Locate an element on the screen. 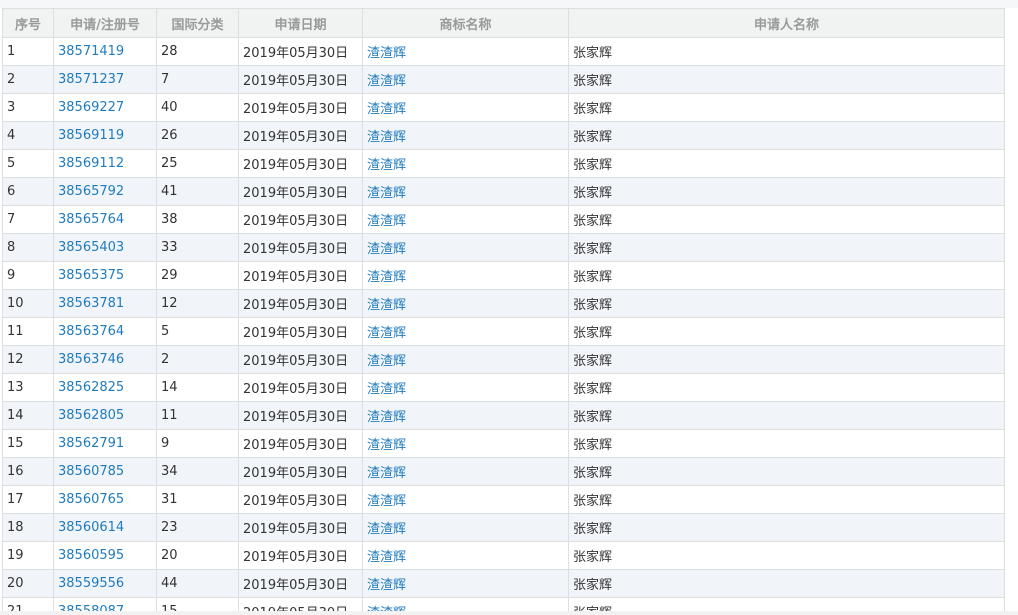 The width and height of the screenshot is (1018, 615). cell-international-class: 2 is located at coordinates (197, 359).